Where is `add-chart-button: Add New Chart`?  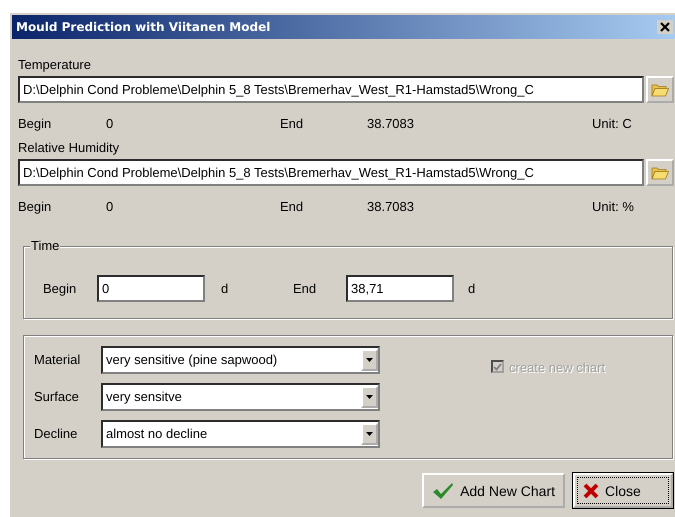
add-chart-button: Add New Chart is located at coordinates (493, 490).